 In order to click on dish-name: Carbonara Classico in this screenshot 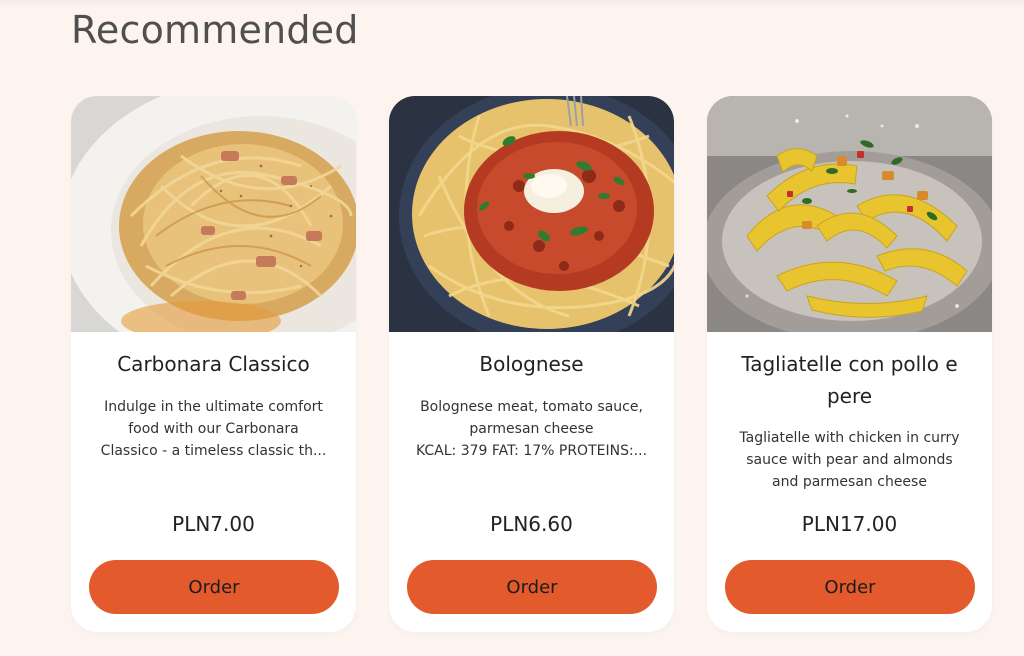, I will do `click(213, 364)`.